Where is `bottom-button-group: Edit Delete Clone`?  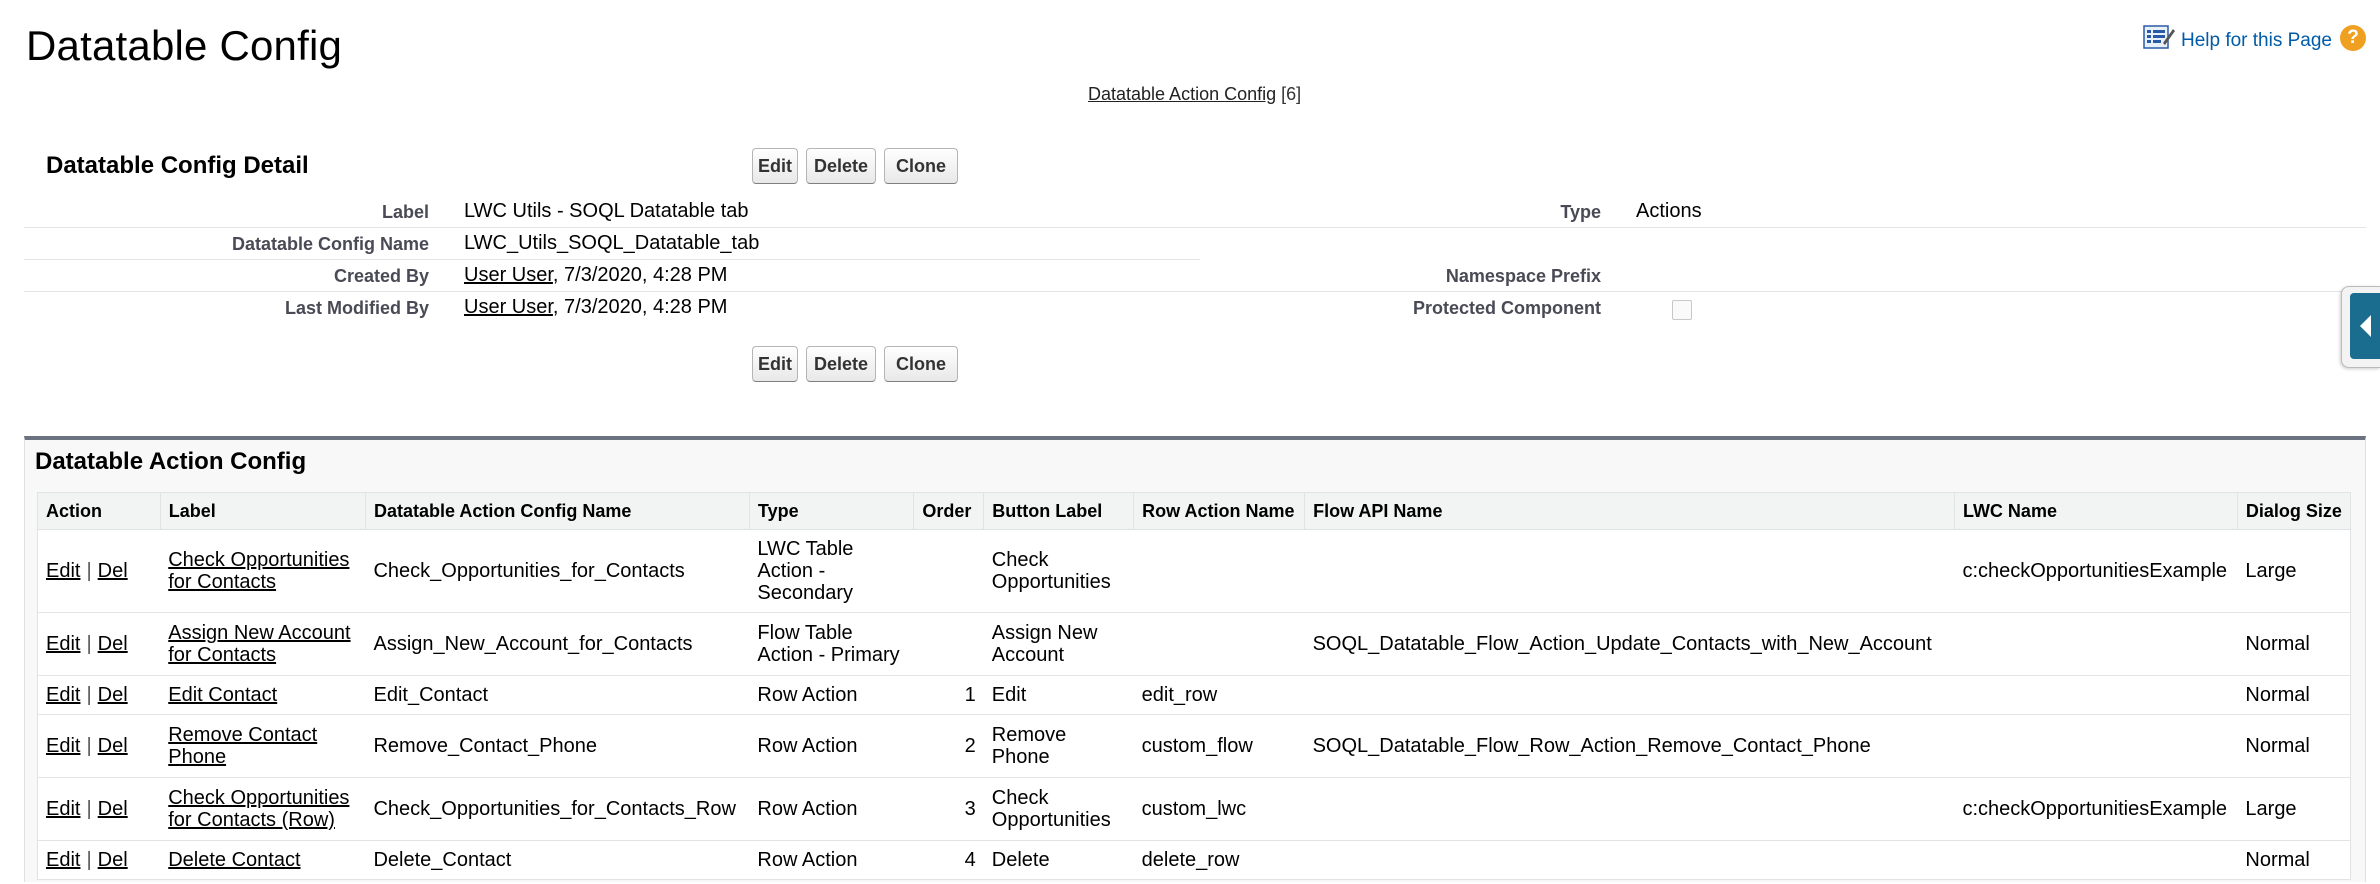
bottom-button-group: Edit Delete Clone is located at coordinates (855, 364).